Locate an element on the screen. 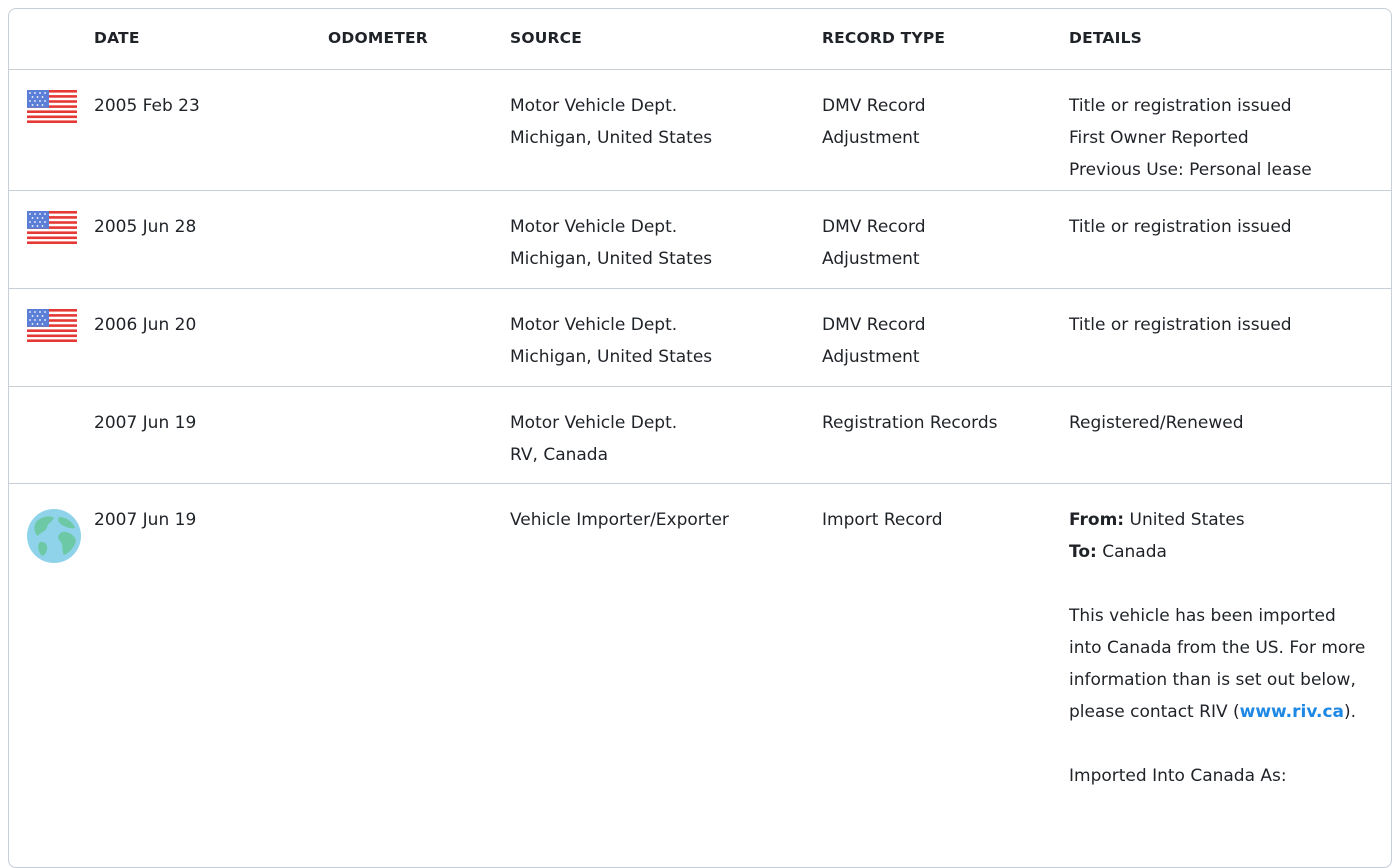  source-line: Vehicle Importer/Exporter is located at coordinates (619, 520).